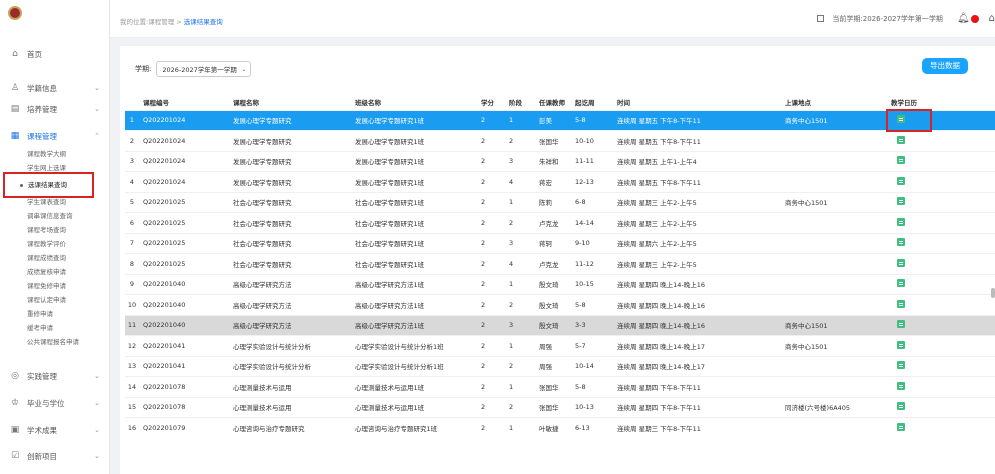 Image resolution: width=995 pixels, height=474 pixels. What do you see at coordinates (55, 109) in the screenshot?
I see `sidebar-item-training: ▤ 培养管理 ⌄` at bounding box center [55, 109].